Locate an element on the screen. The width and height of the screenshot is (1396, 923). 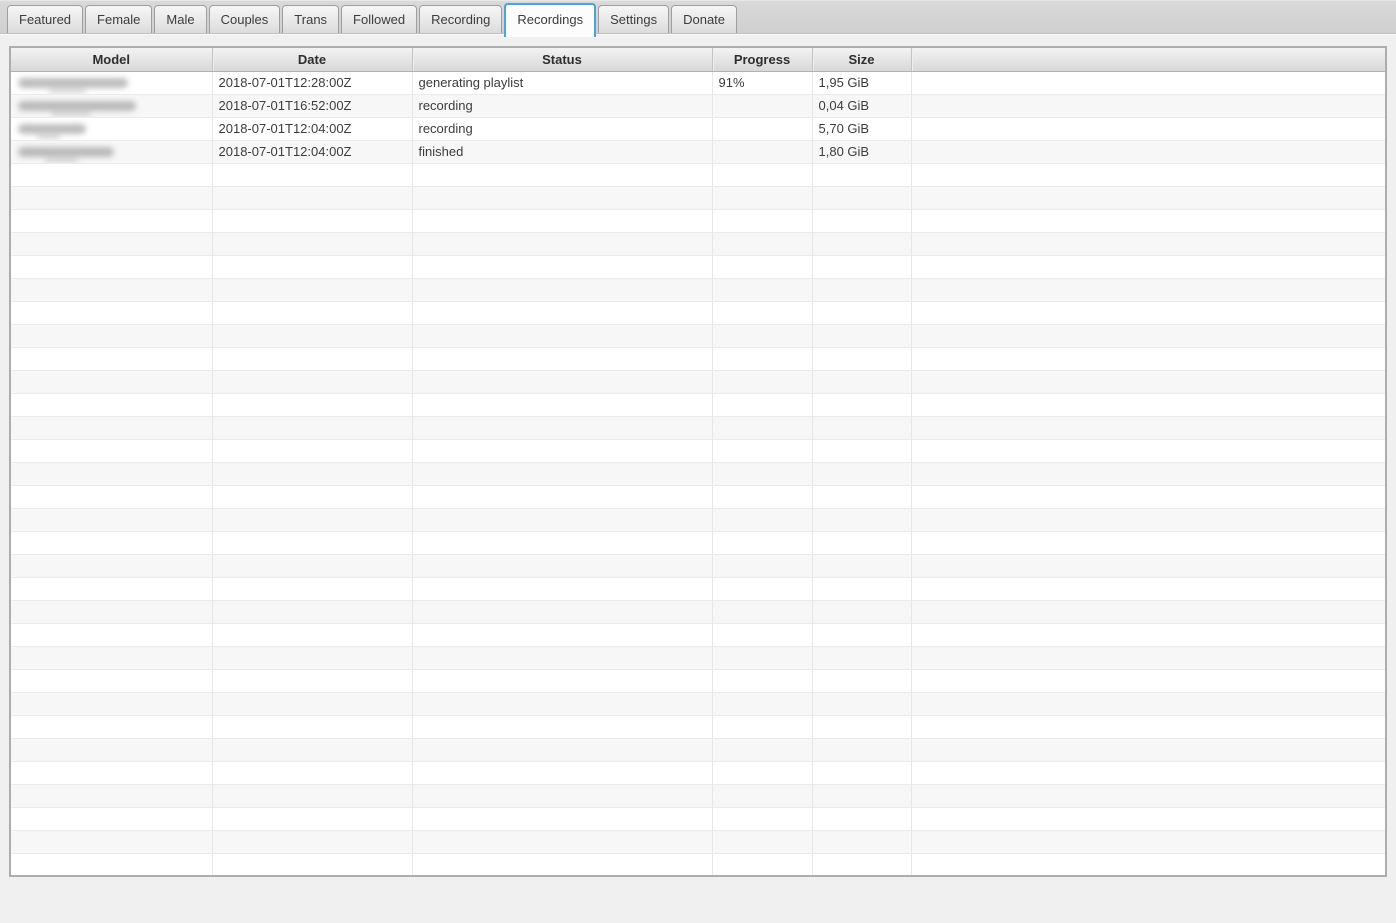
tab-settings: Settings is located at coordinates (634, 19).